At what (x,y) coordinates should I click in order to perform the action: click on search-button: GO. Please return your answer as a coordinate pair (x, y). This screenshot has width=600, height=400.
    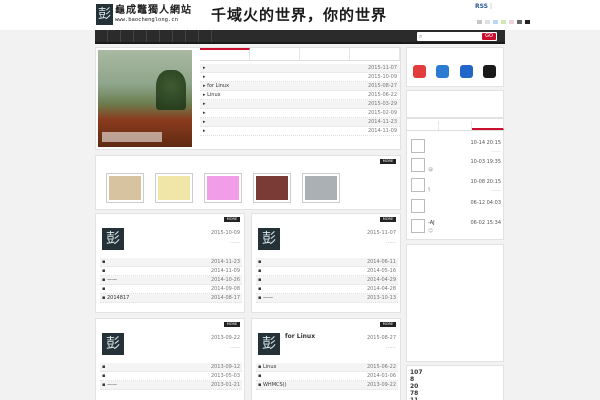
    Looking at the image, I should click on (489, 36).